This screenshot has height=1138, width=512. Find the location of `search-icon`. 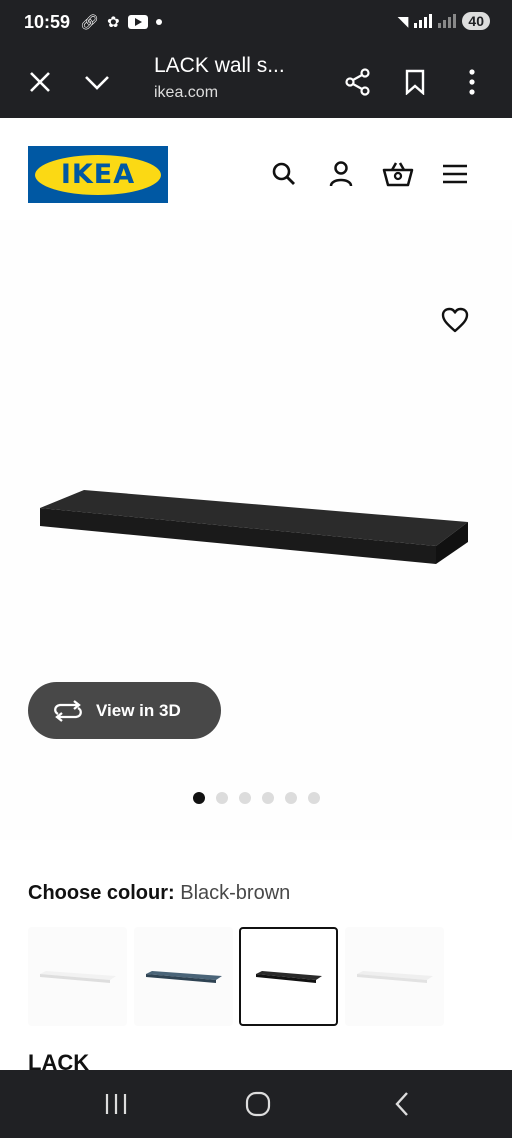

search-icon is located at coordinates (283, 173).